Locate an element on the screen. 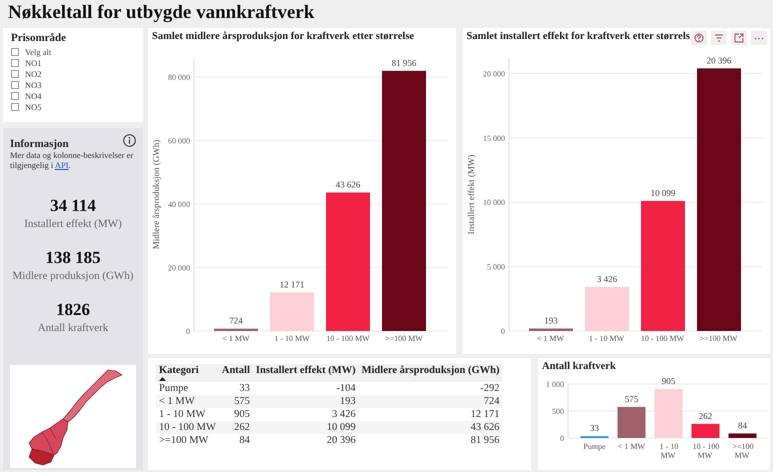 The height and width of the screenshot is (472, 773). table-cell: 3 426 is located at coordinates (344, 414).